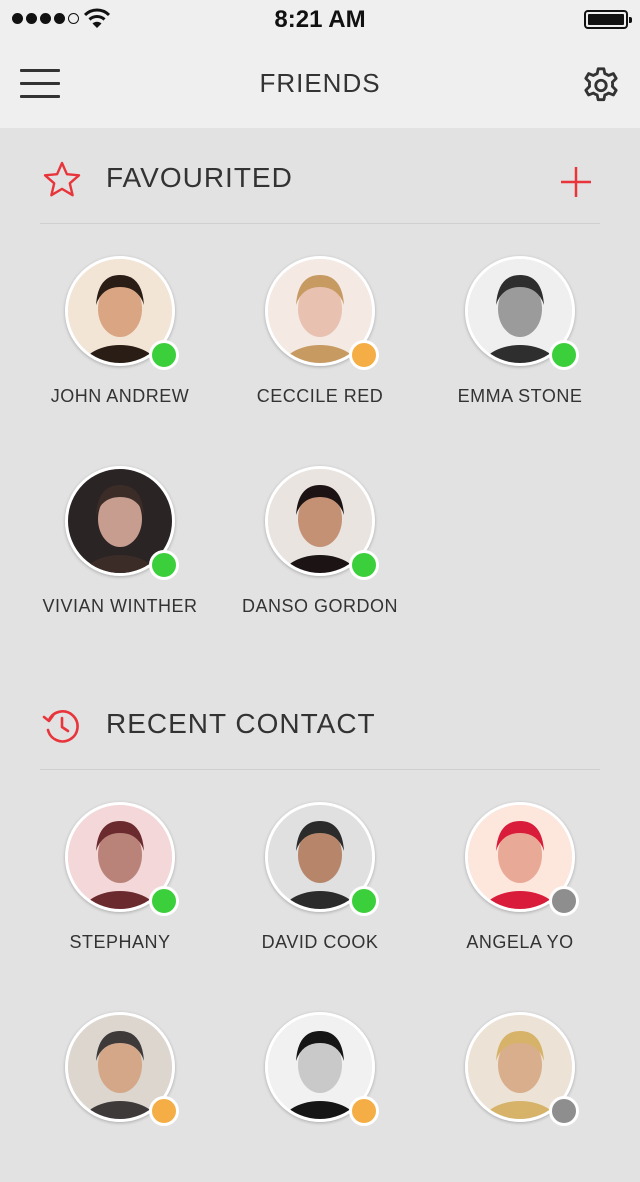  What do you see at coordinates (520, 942) in the screenshot?
I see `contact-name: ANGELA YO` at bounding box center [520, 942].